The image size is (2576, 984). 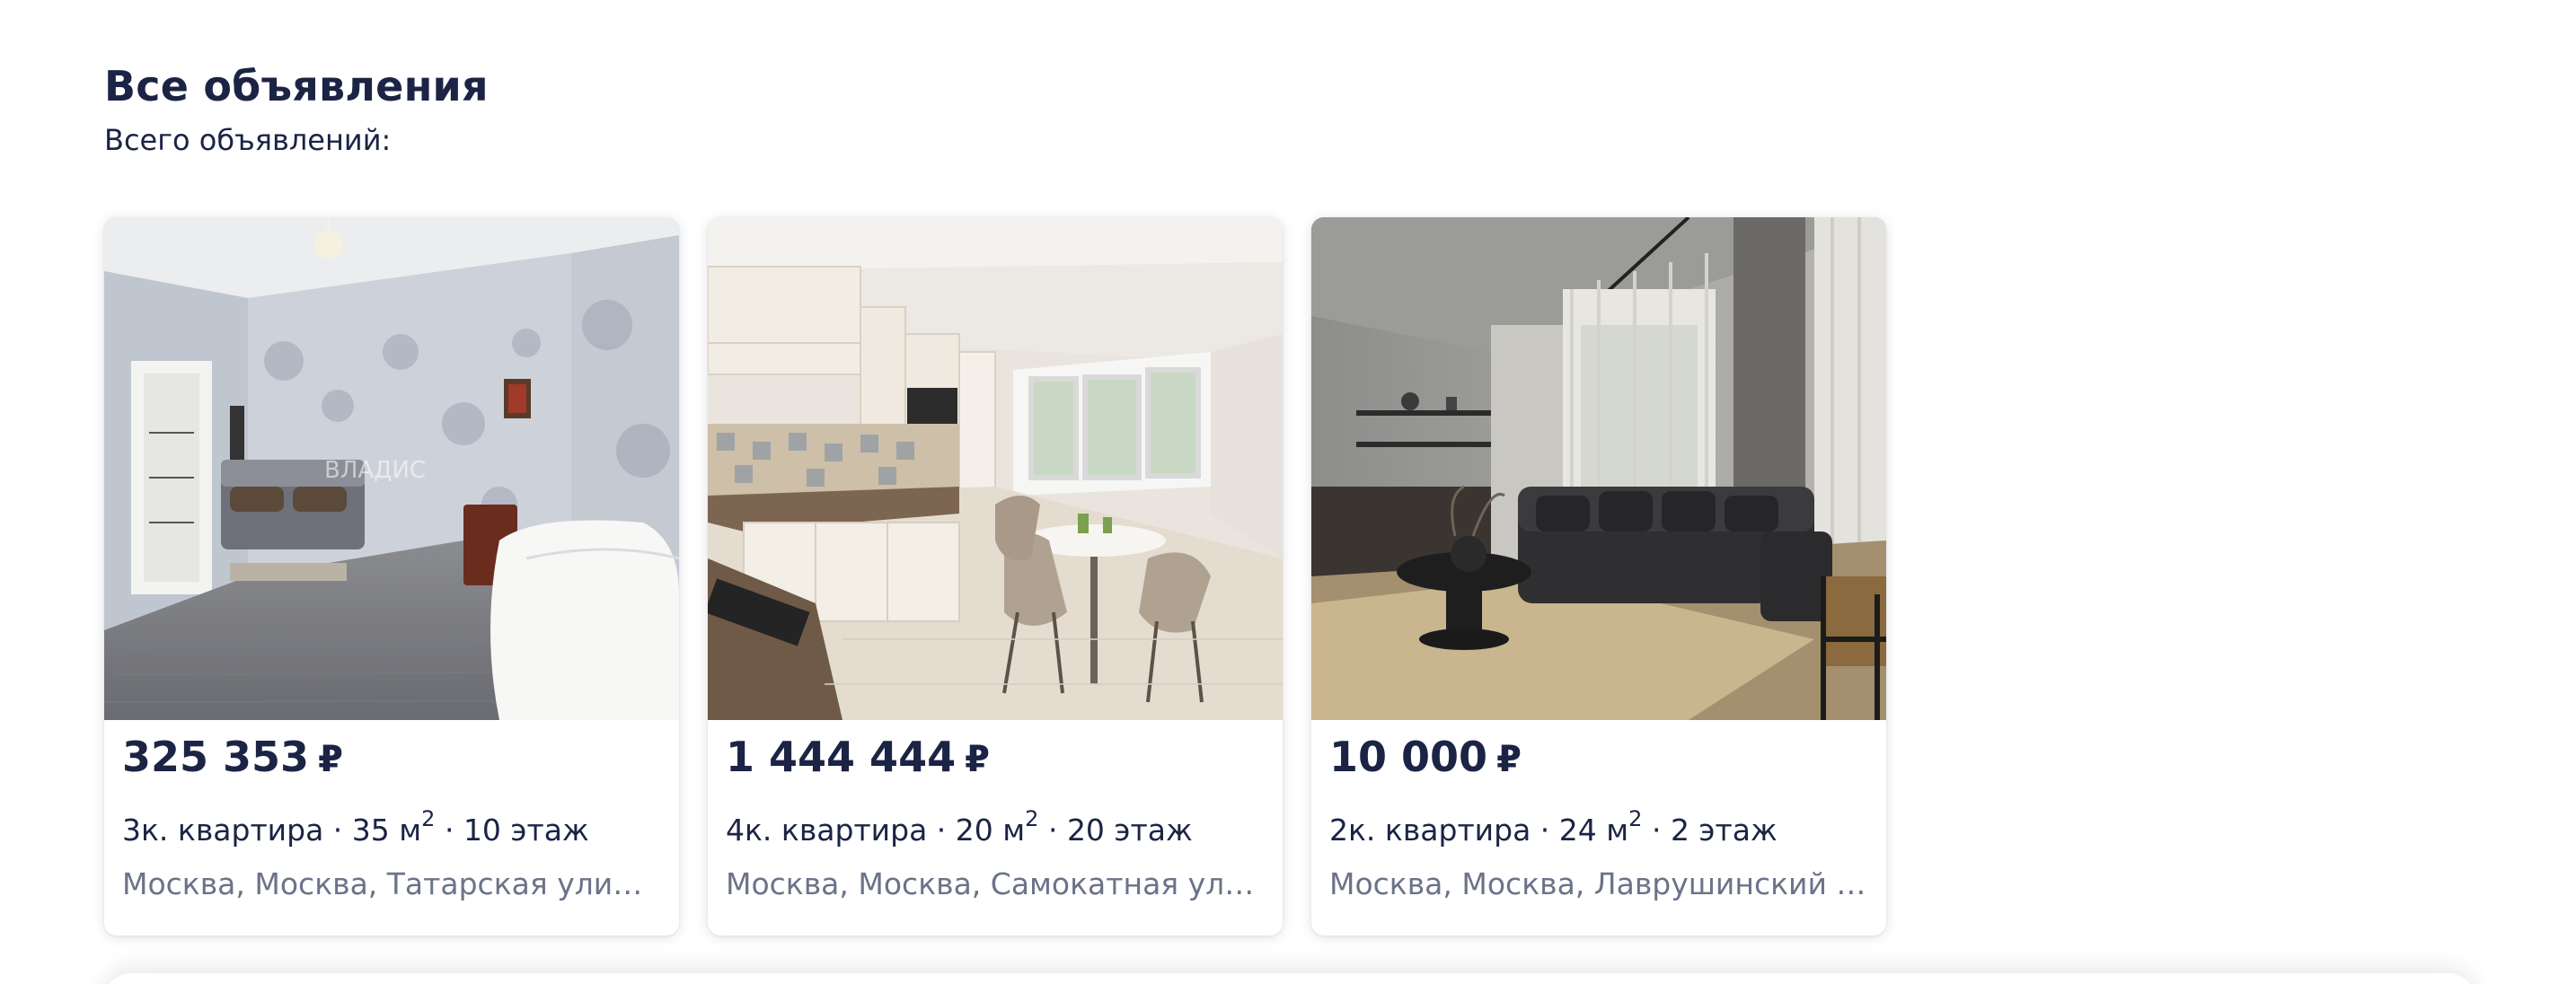 What do you see at coordinates (296, 86) in the screenshot?
I see `page-title: Все объявления` at bounding box center [296, 86].